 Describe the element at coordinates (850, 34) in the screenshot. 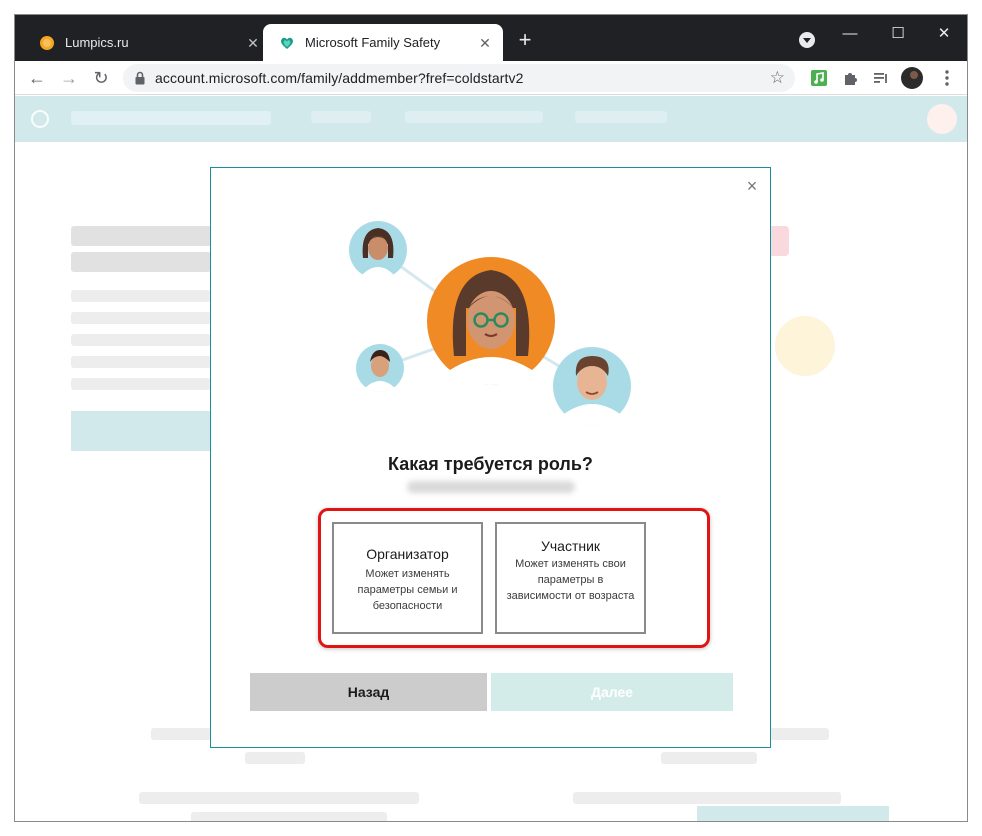

I see `minimize-icon: —` at that location.